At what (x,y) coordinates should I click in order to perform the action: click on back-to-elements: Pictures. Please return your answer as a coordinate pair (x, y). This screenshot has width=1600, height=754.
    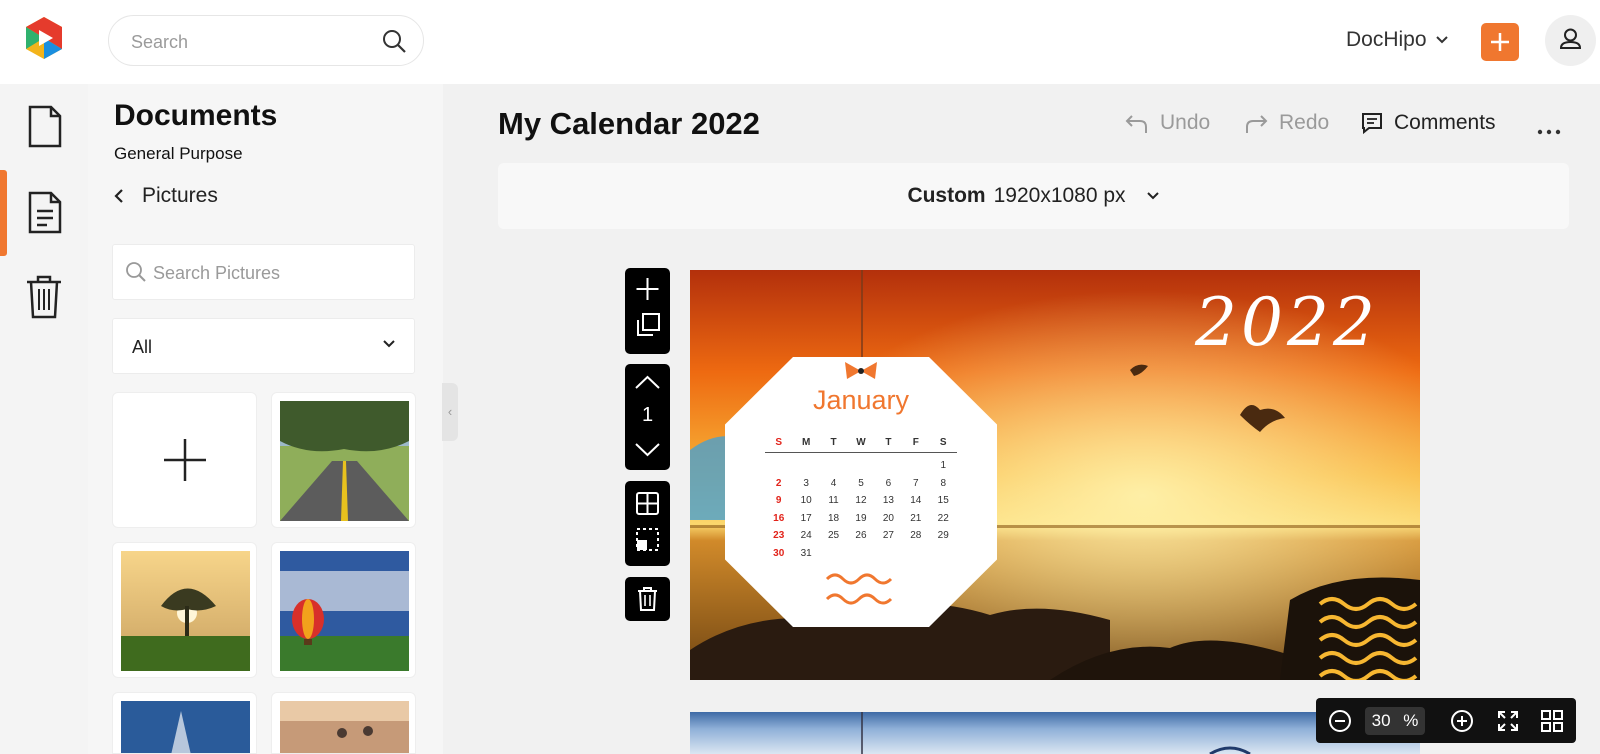
    Looking at the image, I should click on (166, 196).